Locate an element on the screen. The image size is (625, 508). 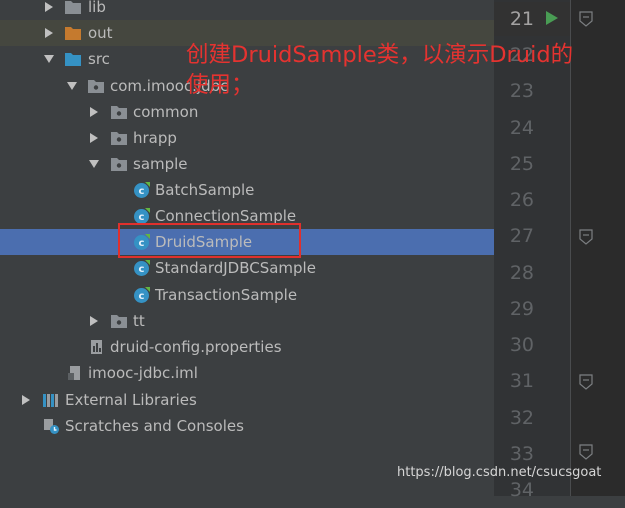
tree-item-label: External Libraries is located at coordinates (131, 400).